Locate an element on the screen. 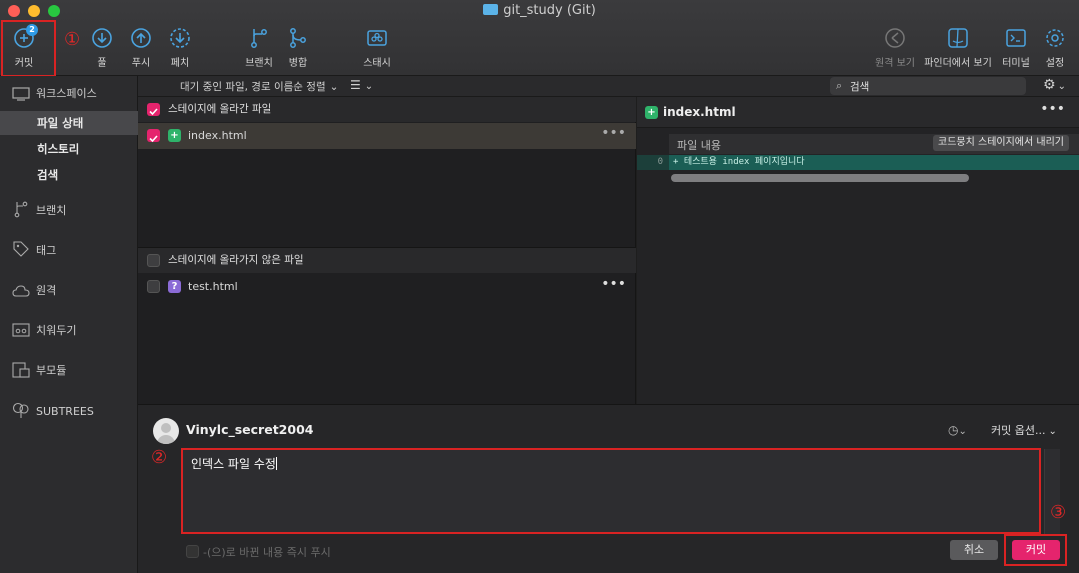  stage-all-checkbox is located at coordinates (153, 109).